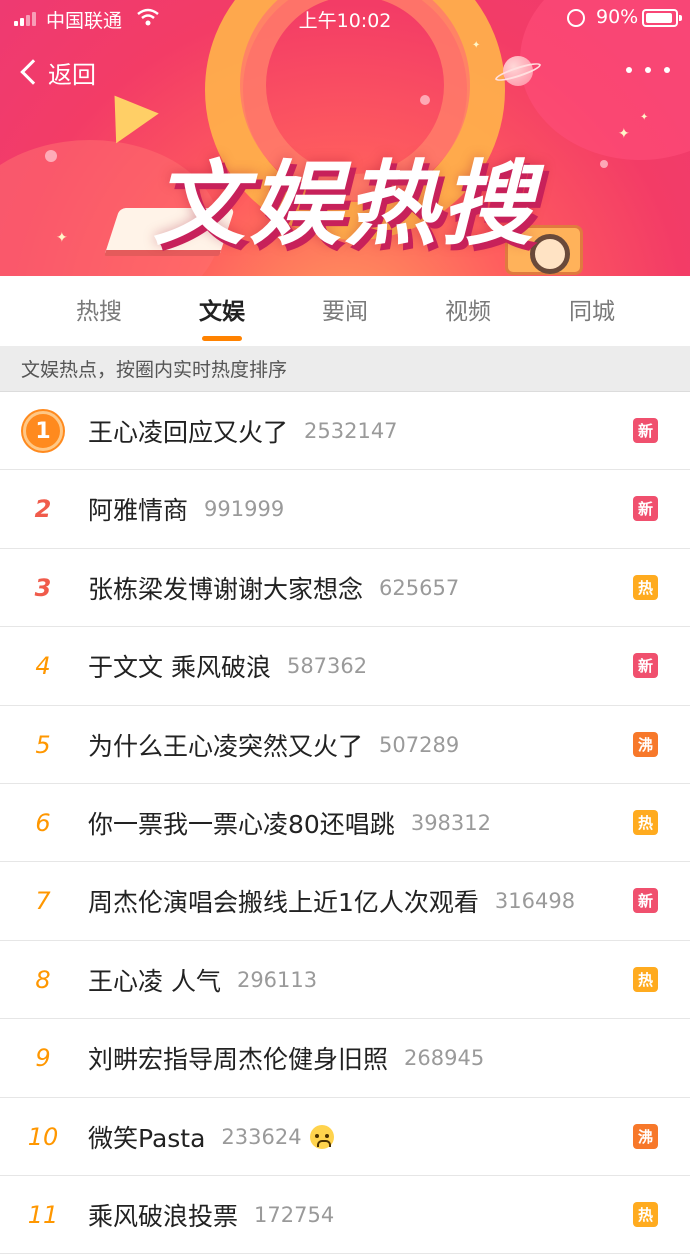  Describe the element at coordinates (43, 509) in the screenshot. I see `rank-number: 2` at that location.